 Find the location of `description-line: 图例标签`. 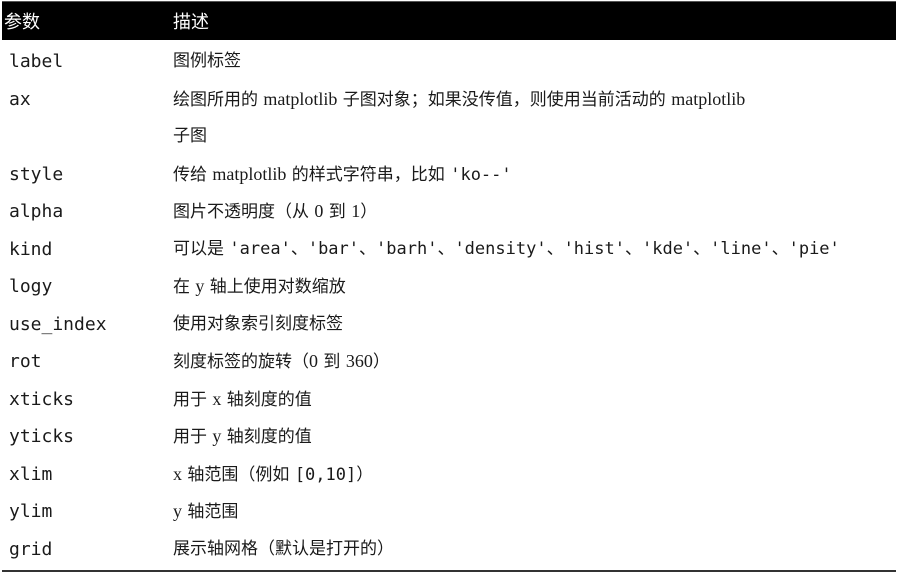

description-line: 图例标签 is located at coordinates (534, 62).